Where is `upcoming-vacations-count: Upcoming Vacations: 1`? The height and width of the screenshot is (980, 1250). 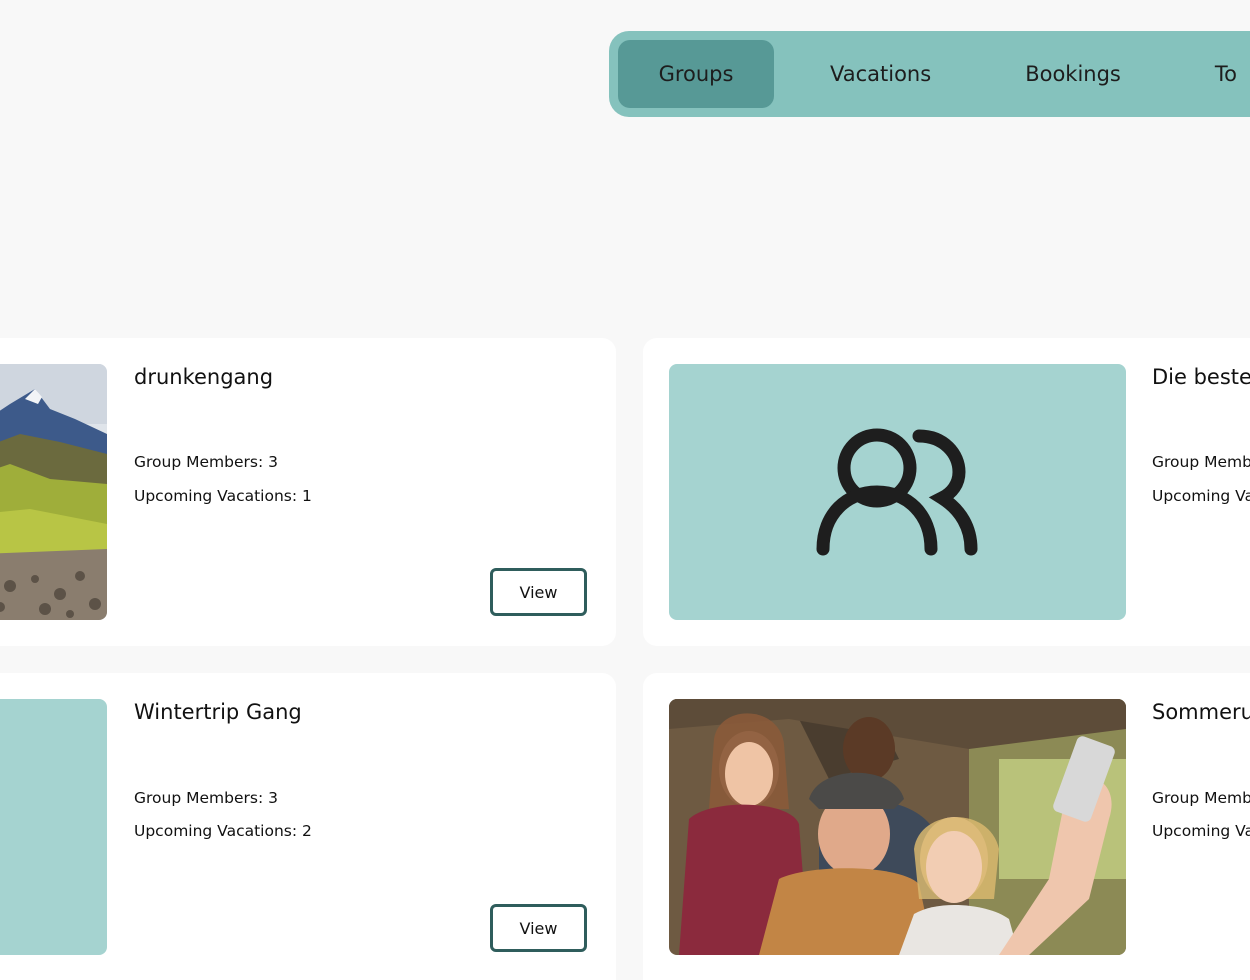
upcoming-vacations-count: Upcoming Vacations: 1 is located at coordinates (223, 496).